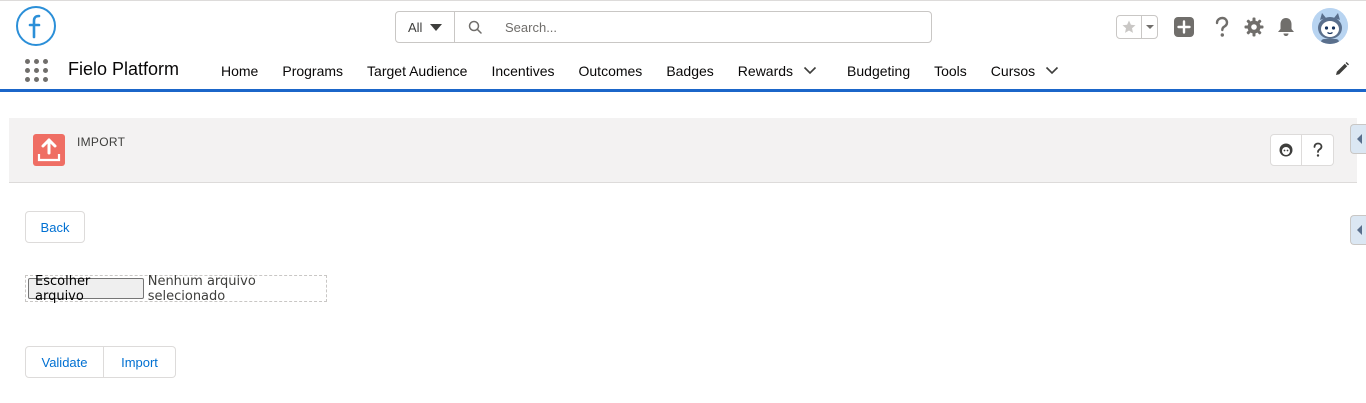 The image size is (1366, 403). I want to click on help-icon, so click(1222, 27).